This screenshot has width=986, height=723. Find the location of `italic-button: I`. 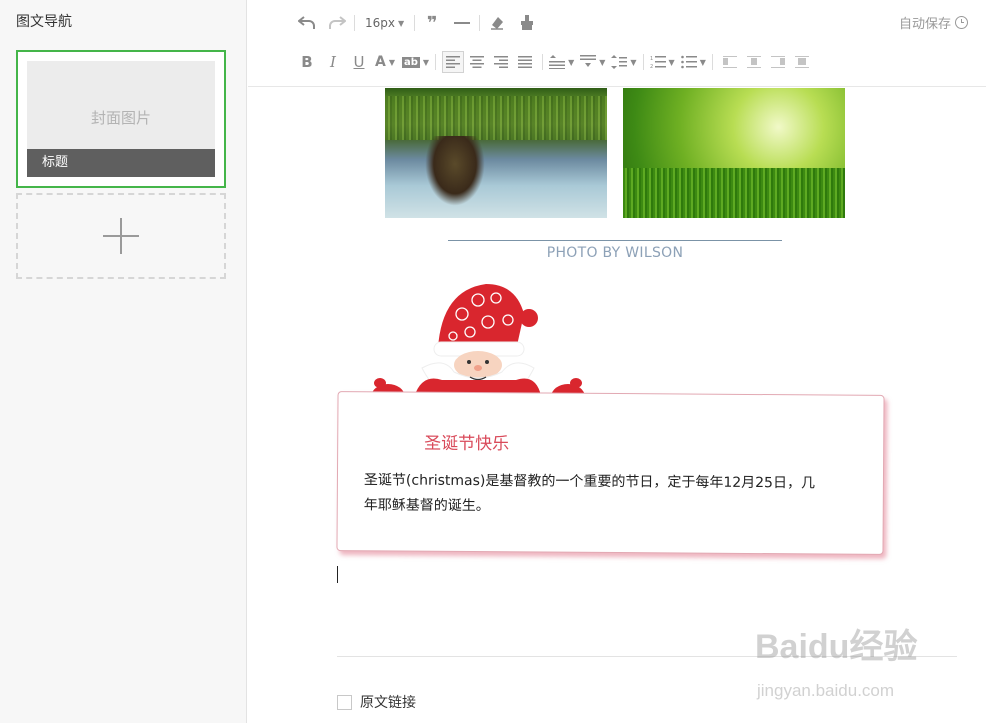

italic-button: I is located at coordinates (333, 62).